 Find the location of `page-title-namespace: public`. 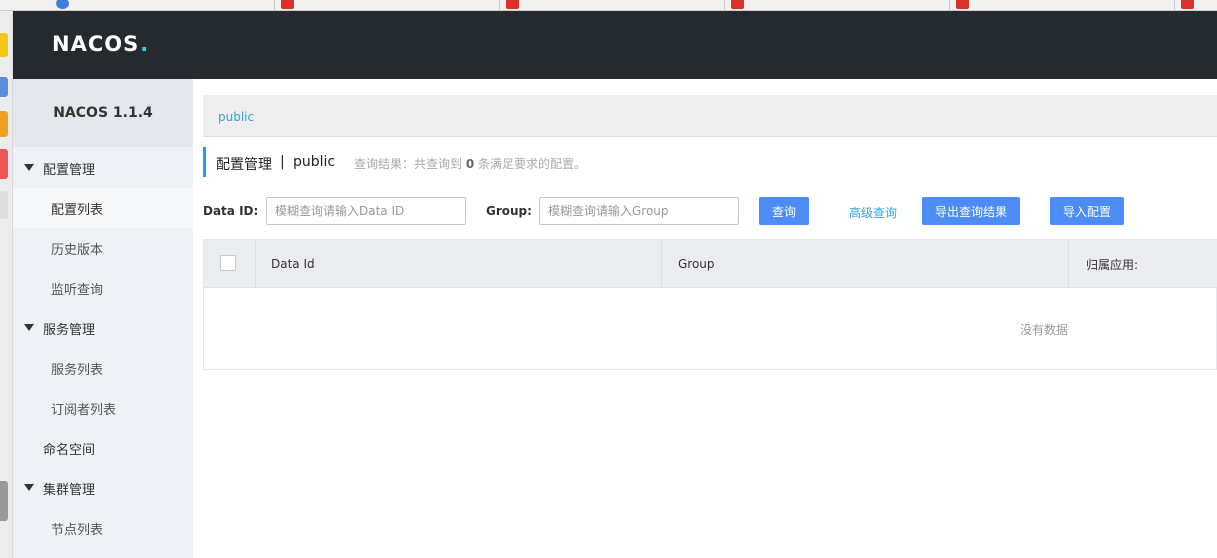

page-title-namespace: public is located at coordinates (314, 162).